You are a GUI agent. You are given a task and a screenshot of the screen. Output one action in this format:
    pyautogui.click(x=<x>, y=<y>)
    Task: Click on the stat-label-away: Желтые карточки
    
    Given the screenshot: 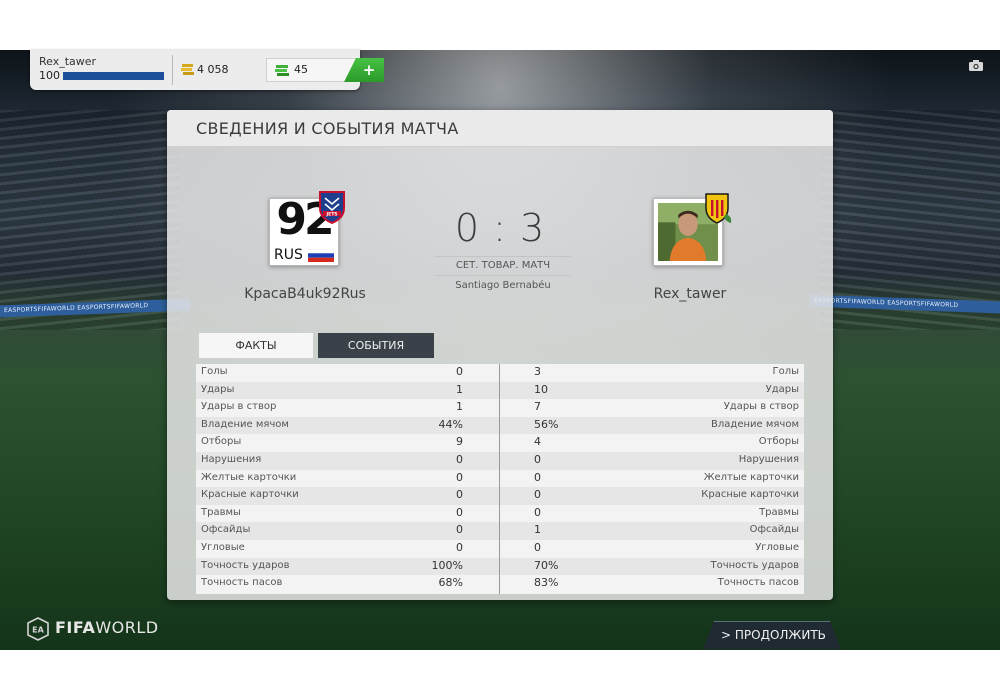 What is the action you would take?
    pyautogui.click(x=751, y=477)
    